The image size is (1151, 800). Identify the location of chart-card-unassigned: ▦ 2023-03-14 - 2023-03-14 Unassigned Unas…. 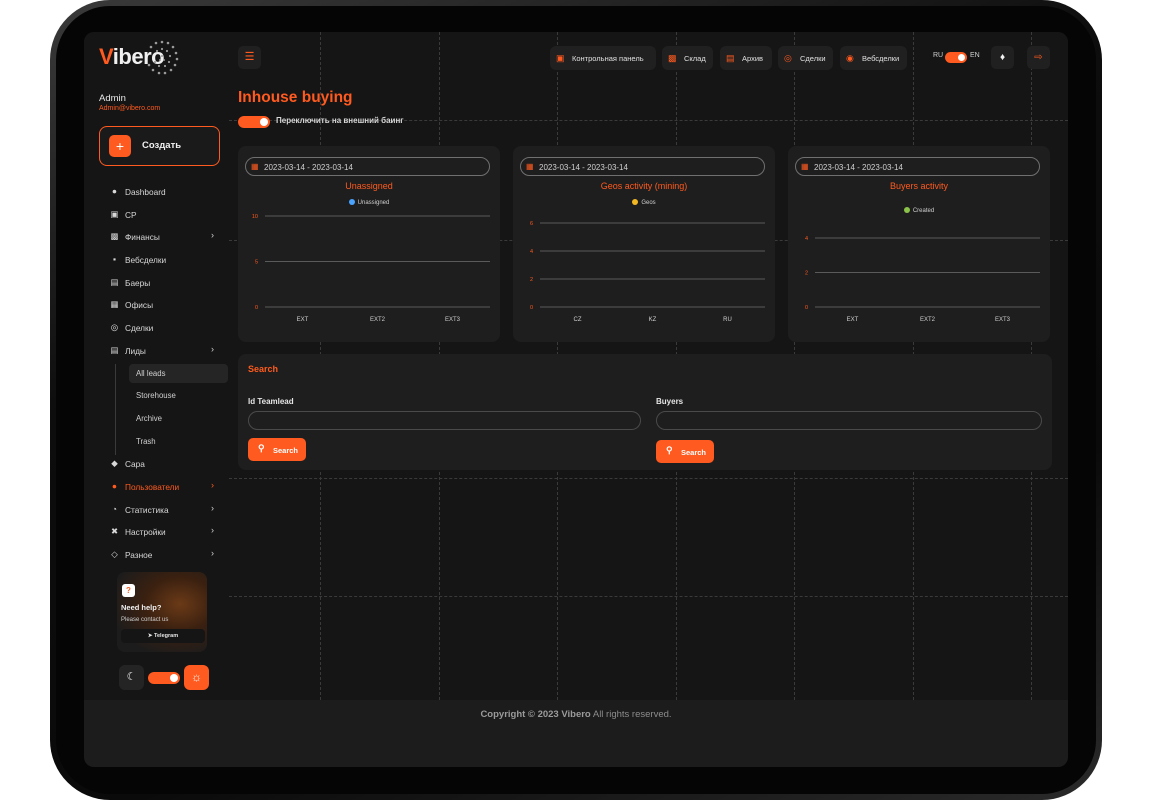
(369, 244).